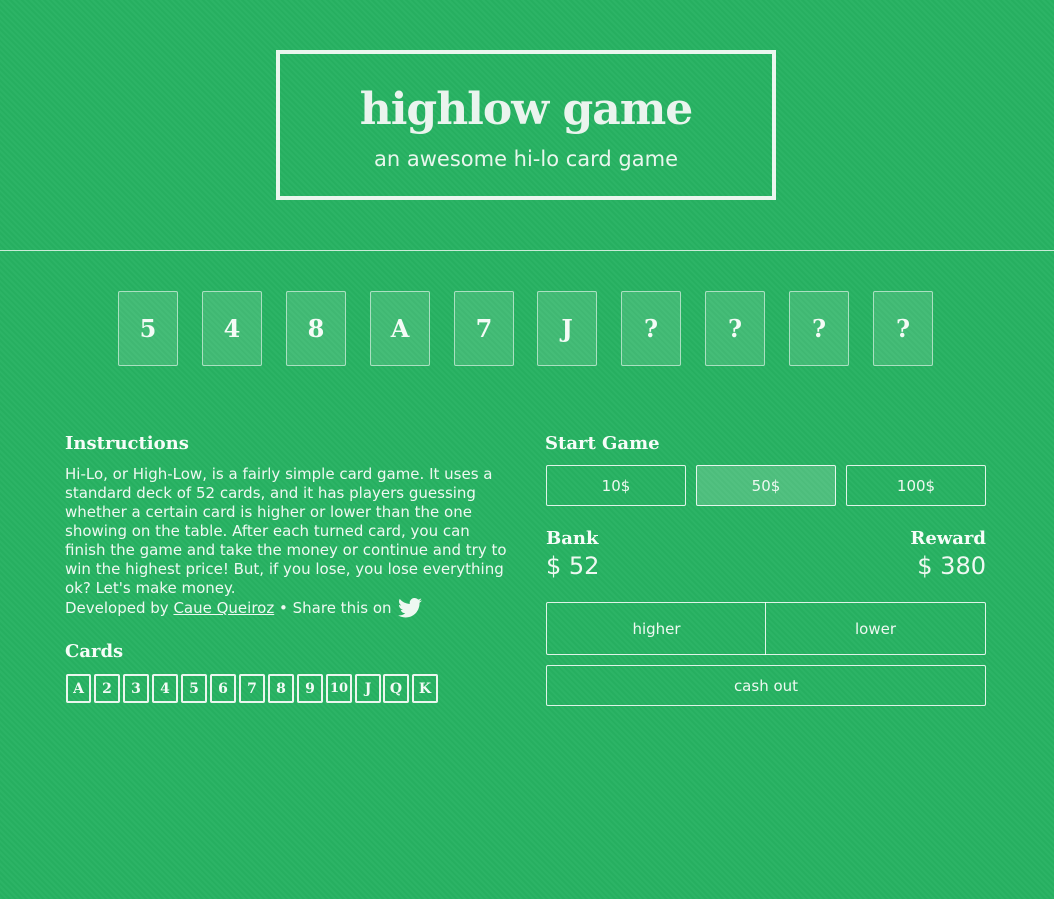  What do you see at coordinates (766, 685) in the screenshot?
I see `cash-out-button: cash out` at bounding box center [766, 685].